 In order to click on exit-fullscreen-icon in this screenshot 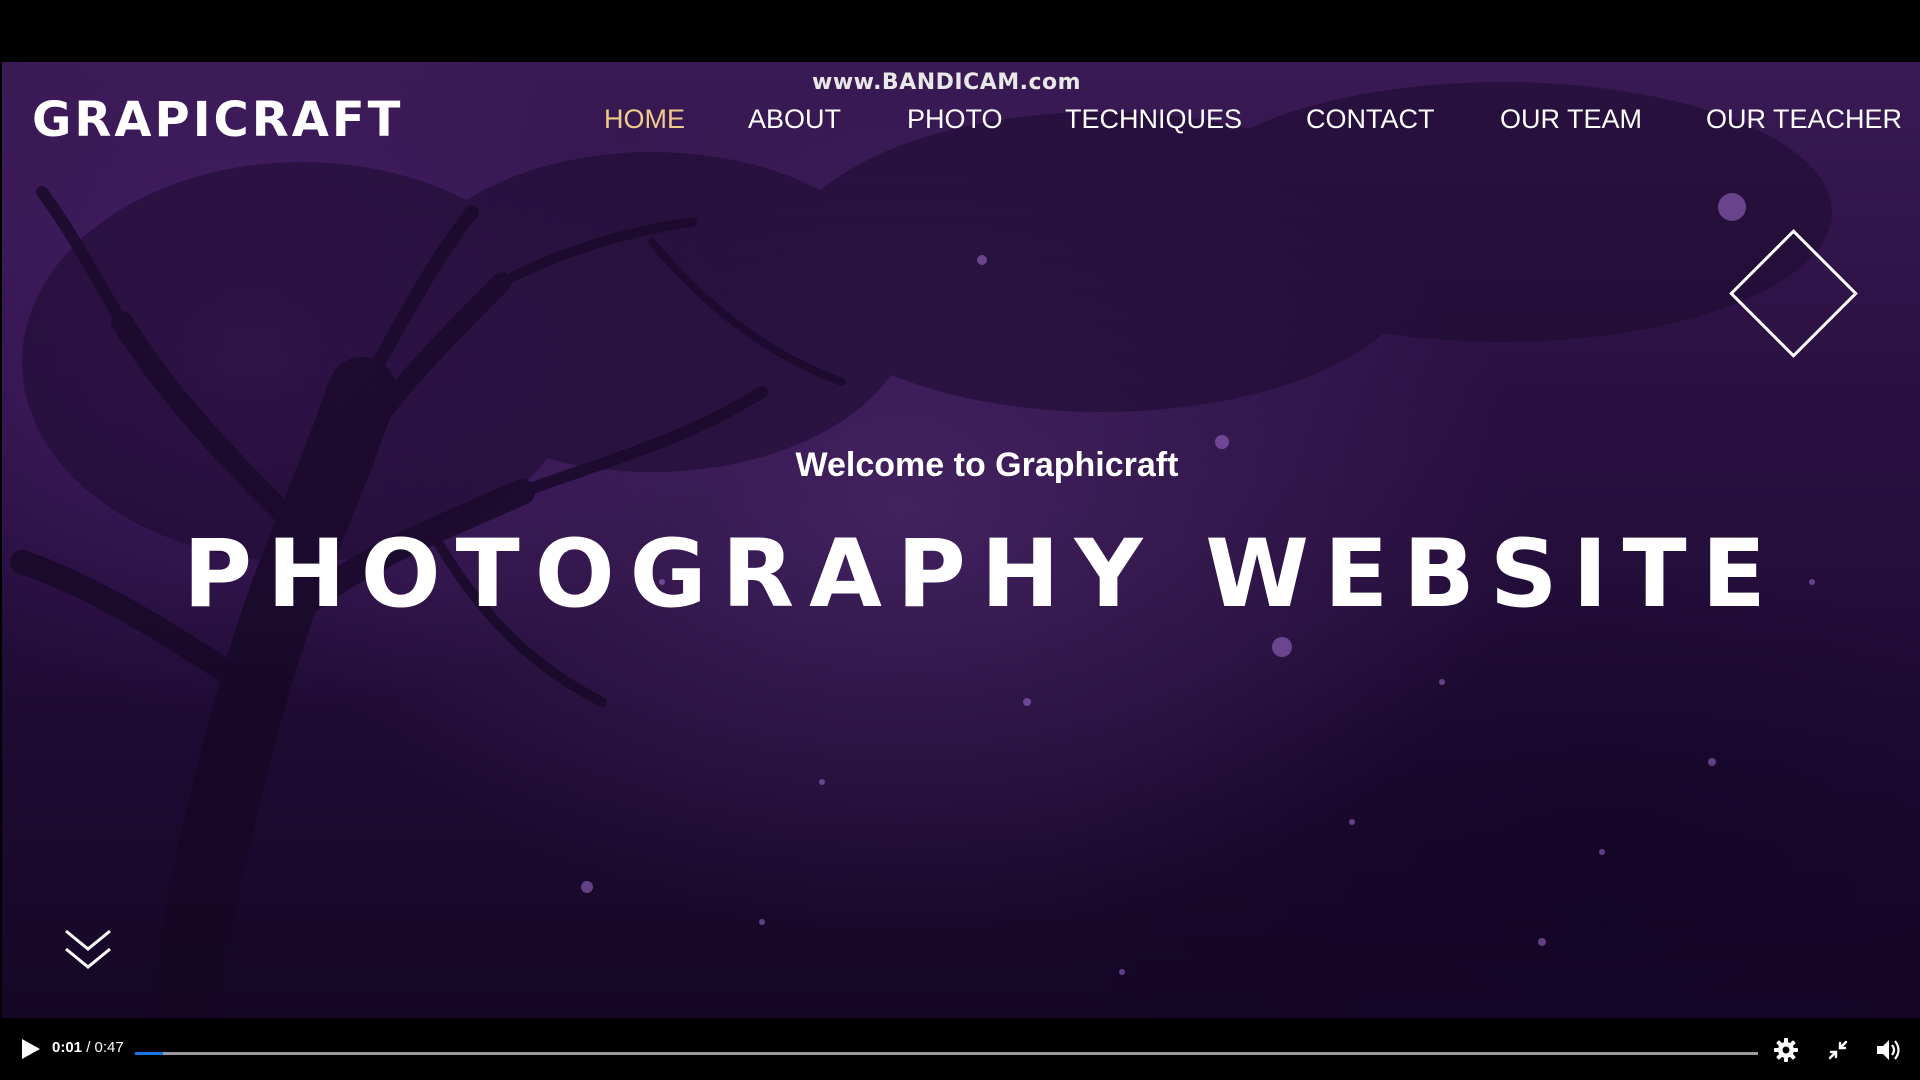, I will do `click(1838, 1050)`.